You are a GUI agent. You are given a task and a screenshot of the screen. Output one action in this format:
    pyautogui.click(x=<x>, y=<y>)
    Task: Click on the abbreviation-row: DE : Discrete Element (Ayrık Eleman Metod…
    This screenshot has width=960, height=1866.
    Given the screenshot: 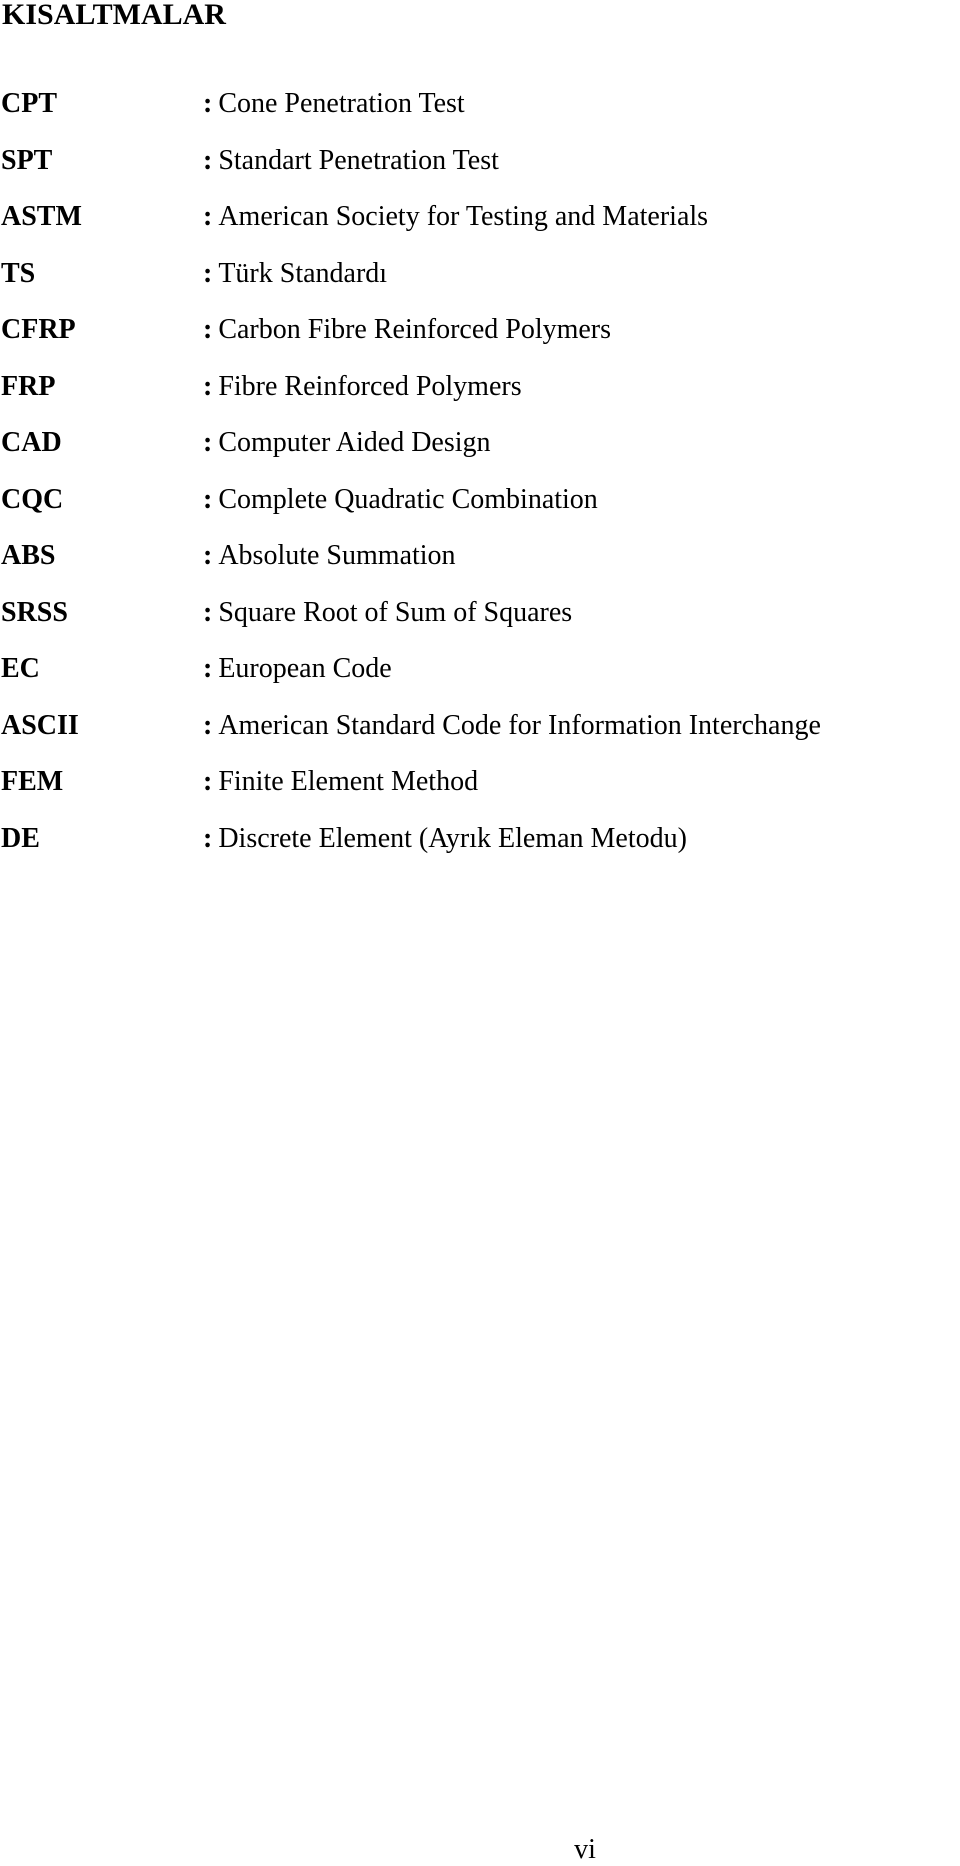 What is the action you would take?
    pyautogui.click(x=480, y=859)
    